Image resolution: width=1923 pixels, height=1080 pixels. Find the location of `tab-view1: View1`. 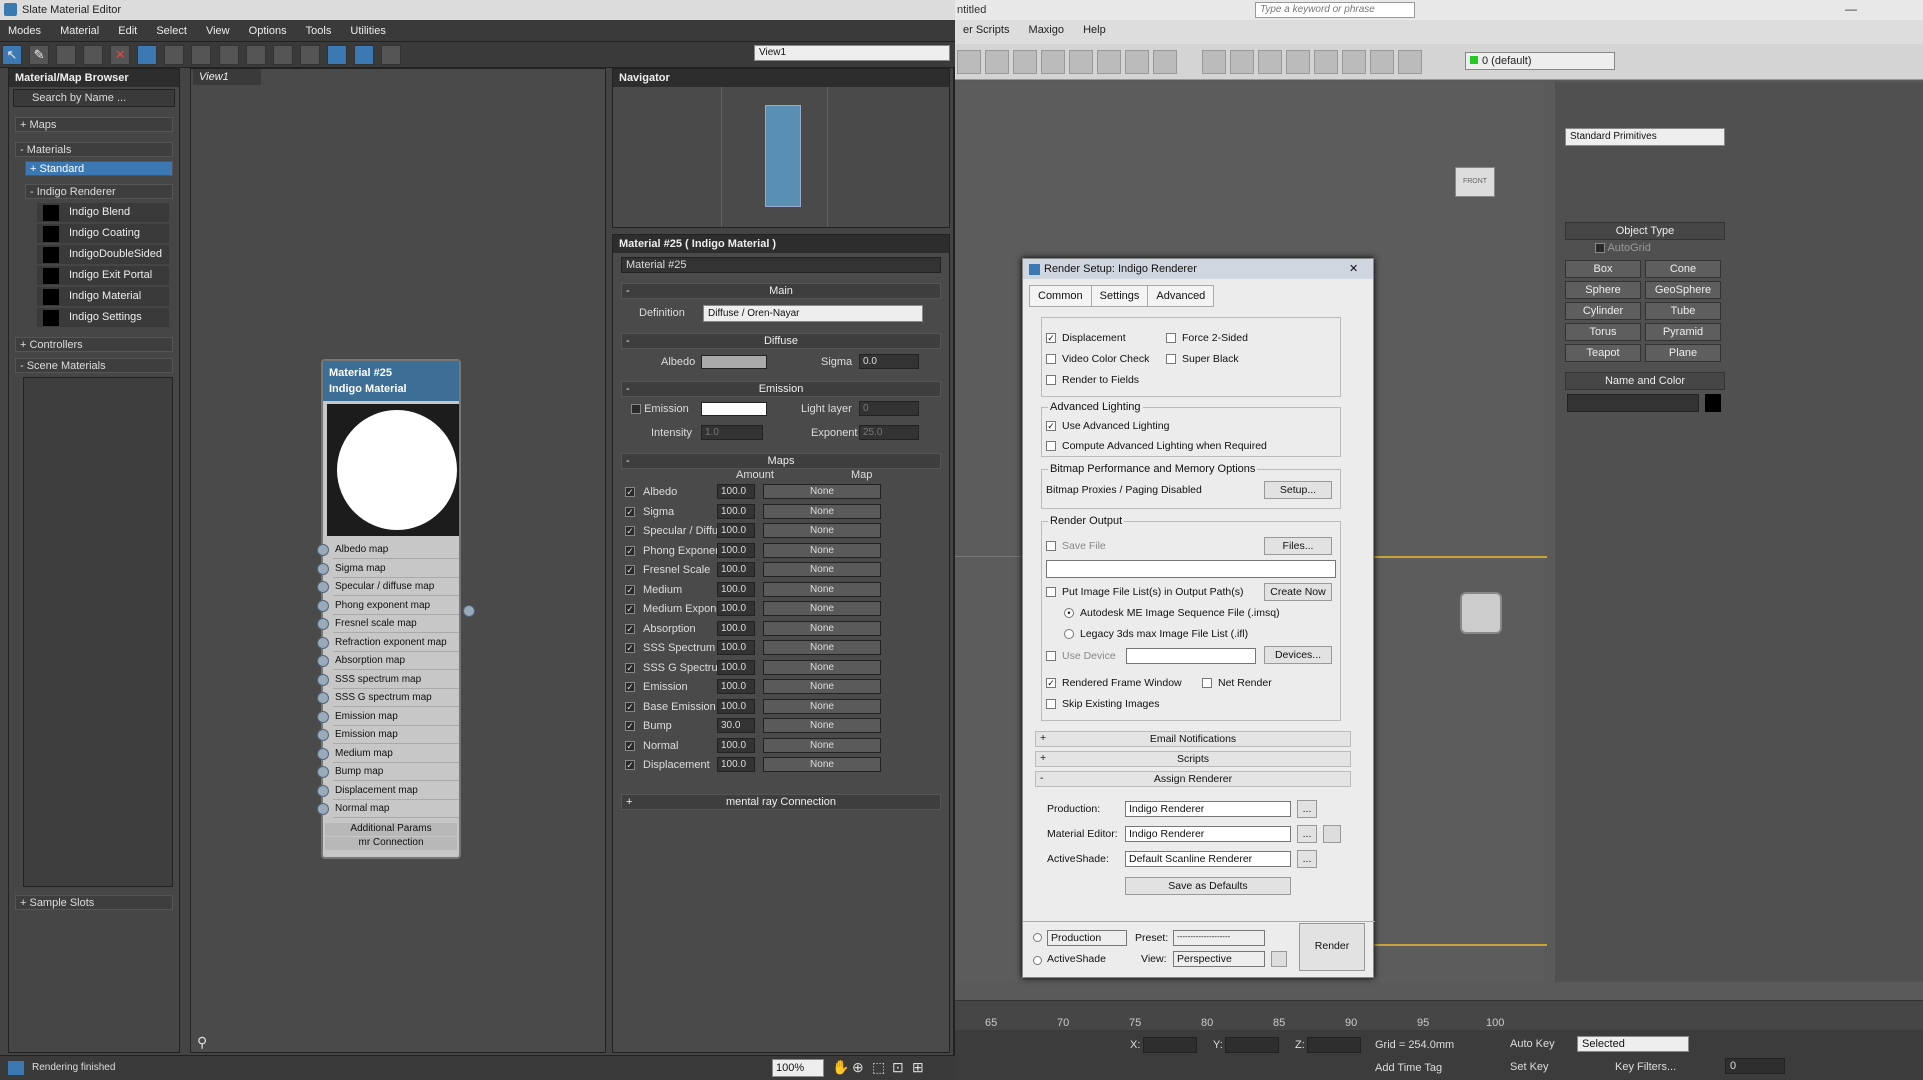

tab-view1: View1 is located at coordinates (227, 77).